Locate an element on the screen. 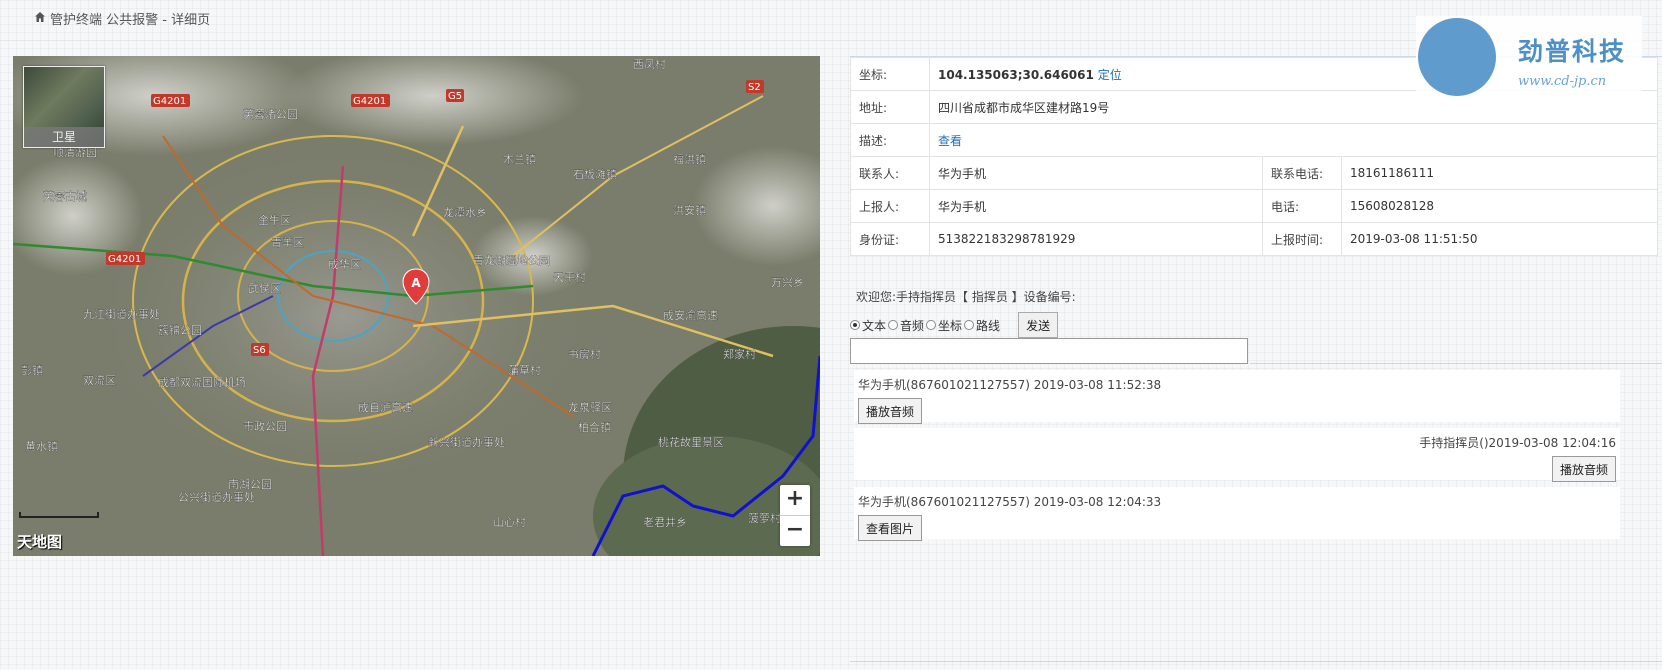 This screenshot has height=670, width=1662. zoom-control: + − is located at coordinates (795, 515).